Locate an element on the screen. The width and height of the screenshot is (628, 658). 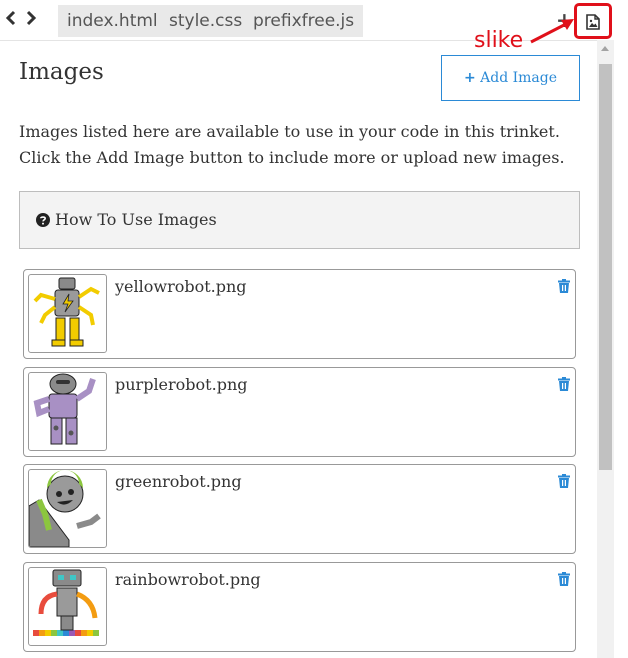
plus-icon: + is located at coordinates (469, 78).